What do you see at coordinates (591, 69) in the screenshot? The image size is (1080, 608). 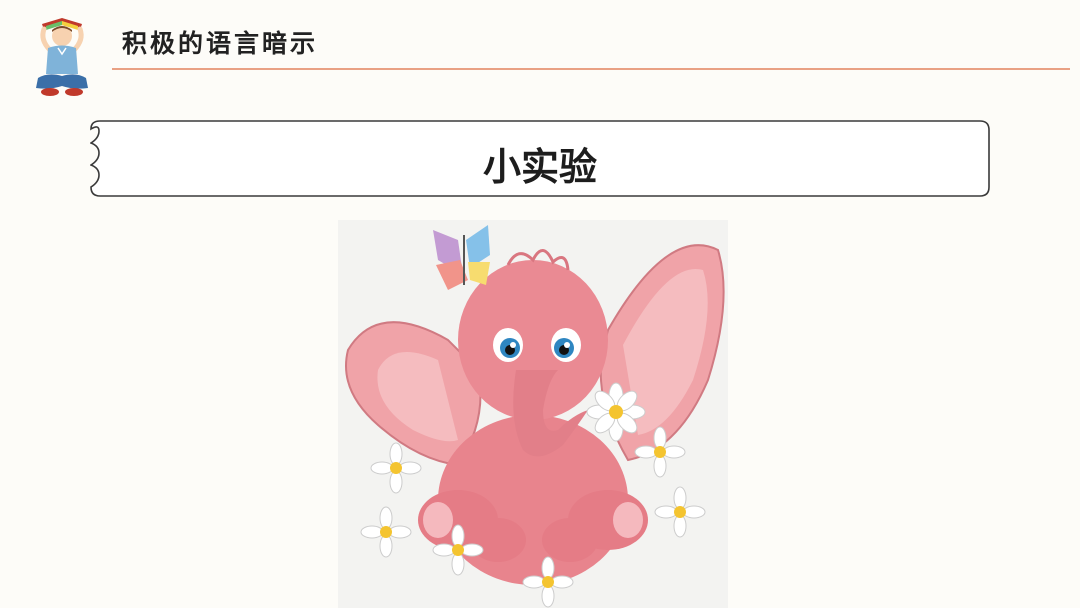 I see `header-divider` at bounding box center [591, 69].